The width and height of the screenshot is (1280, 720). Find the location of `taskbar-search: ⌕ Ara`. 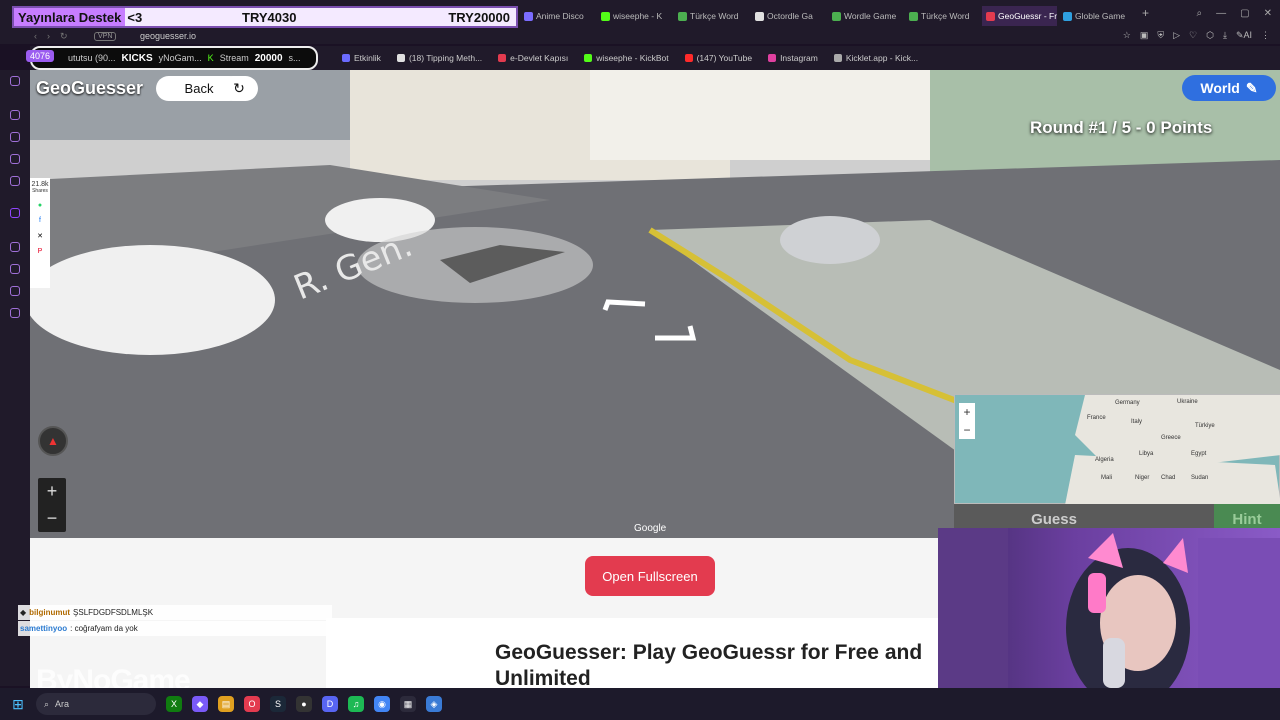

taskbar-search: ⌕ Ara is located at coordinates (96, 704).